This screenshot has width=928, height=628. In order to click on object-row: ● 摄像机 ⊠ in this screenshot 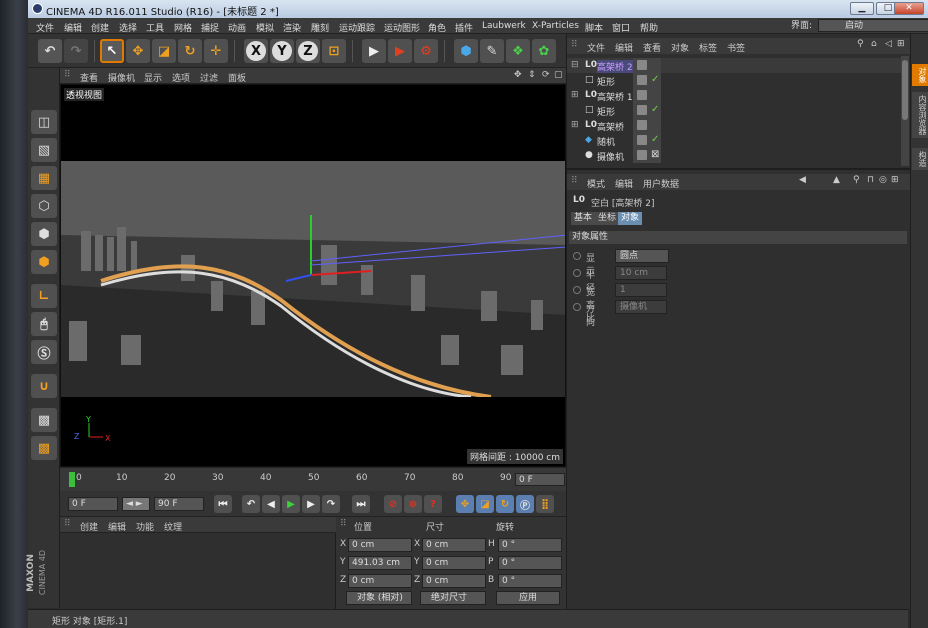, I will do `click(734, 155)`.